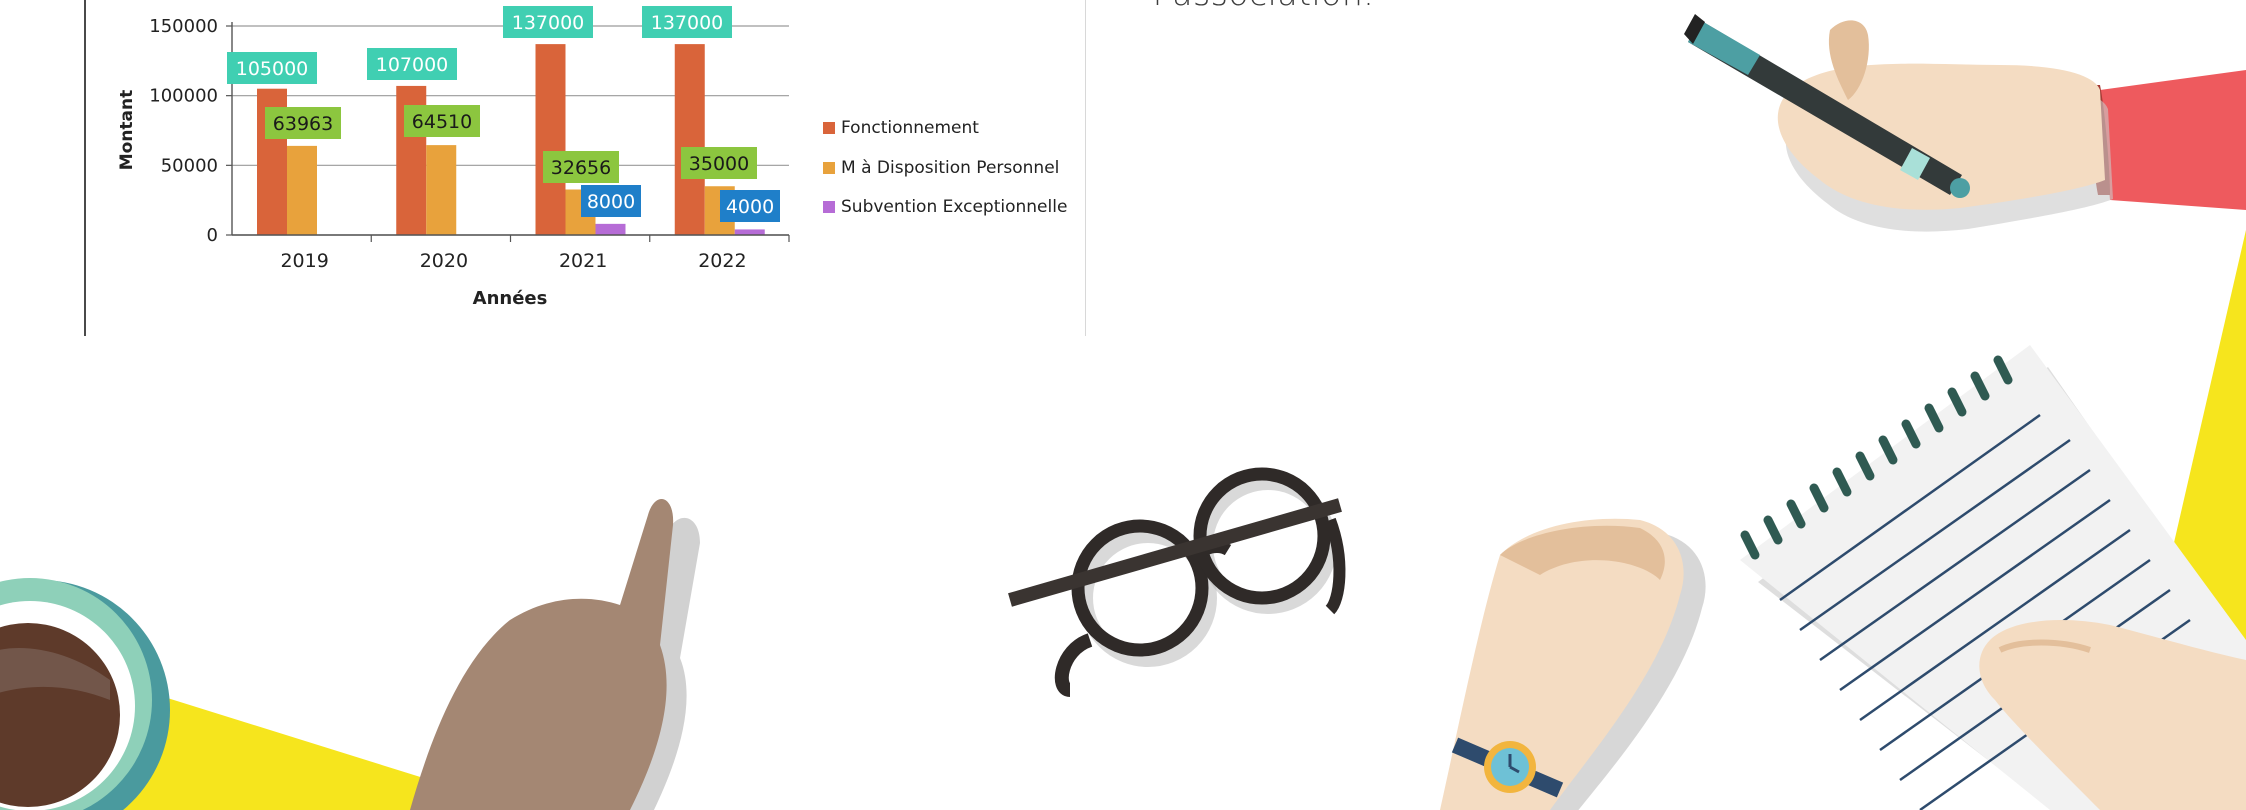 The height and width of the screenshot is (810, 2246). What do you see at coordinates (1993, 577) in the screenshot?
I see `notebook-illustration` at bounding box center [1993, 577].